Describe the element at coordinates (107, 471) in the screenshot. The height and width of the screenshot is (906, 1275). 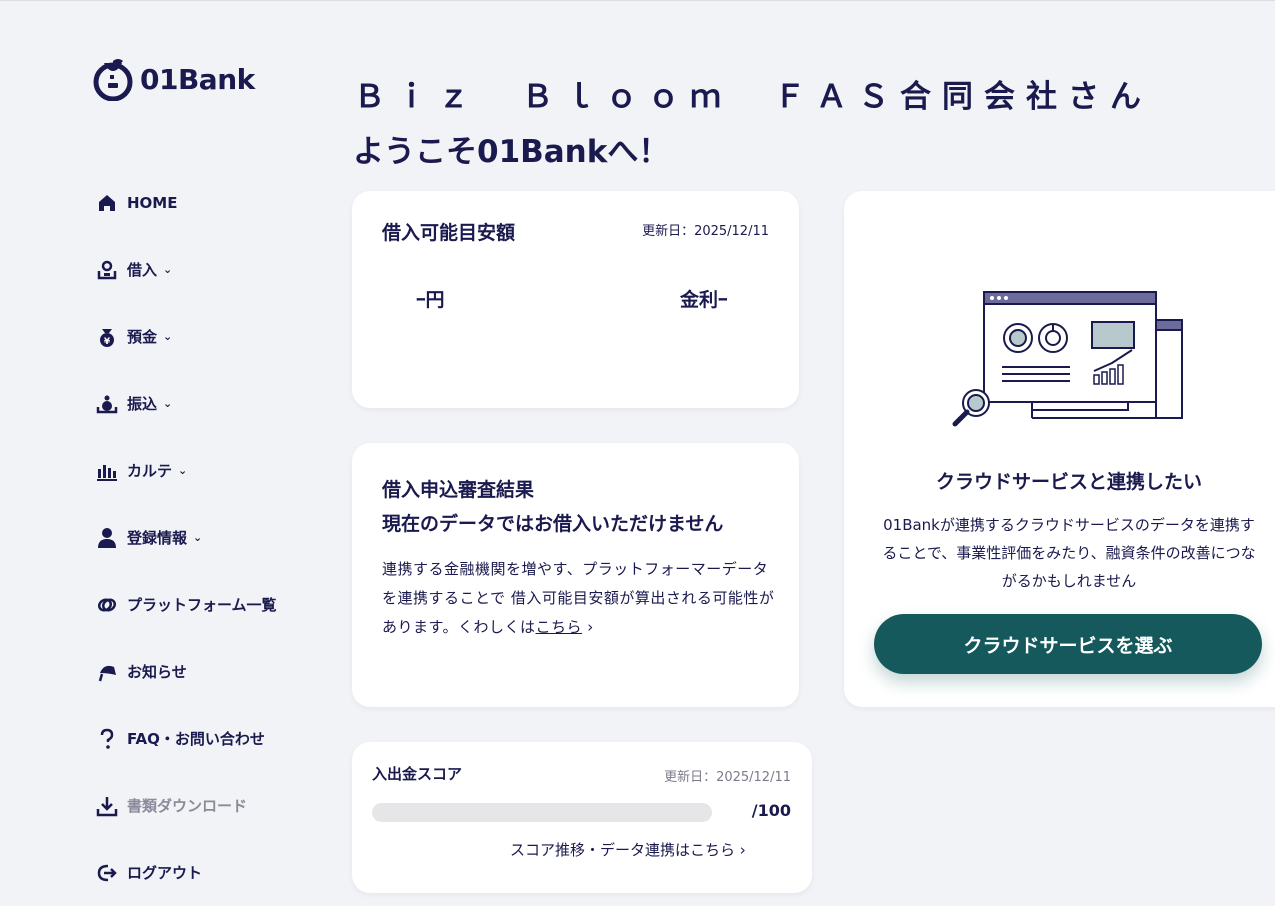
I see `chart-icon` at that location.